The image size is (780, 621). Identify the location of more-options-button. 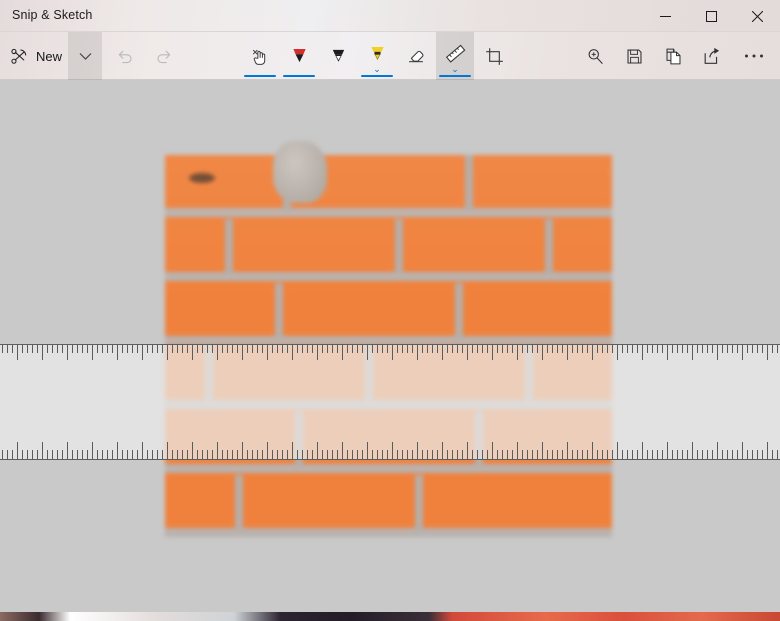
(754, 56).